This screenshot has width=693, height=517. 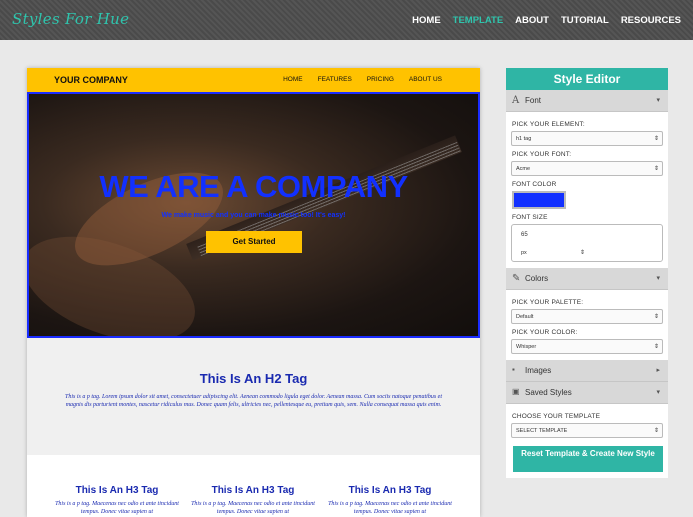 I want to click on company-name: YOUR COMPANY, so click(x=91, y=80).